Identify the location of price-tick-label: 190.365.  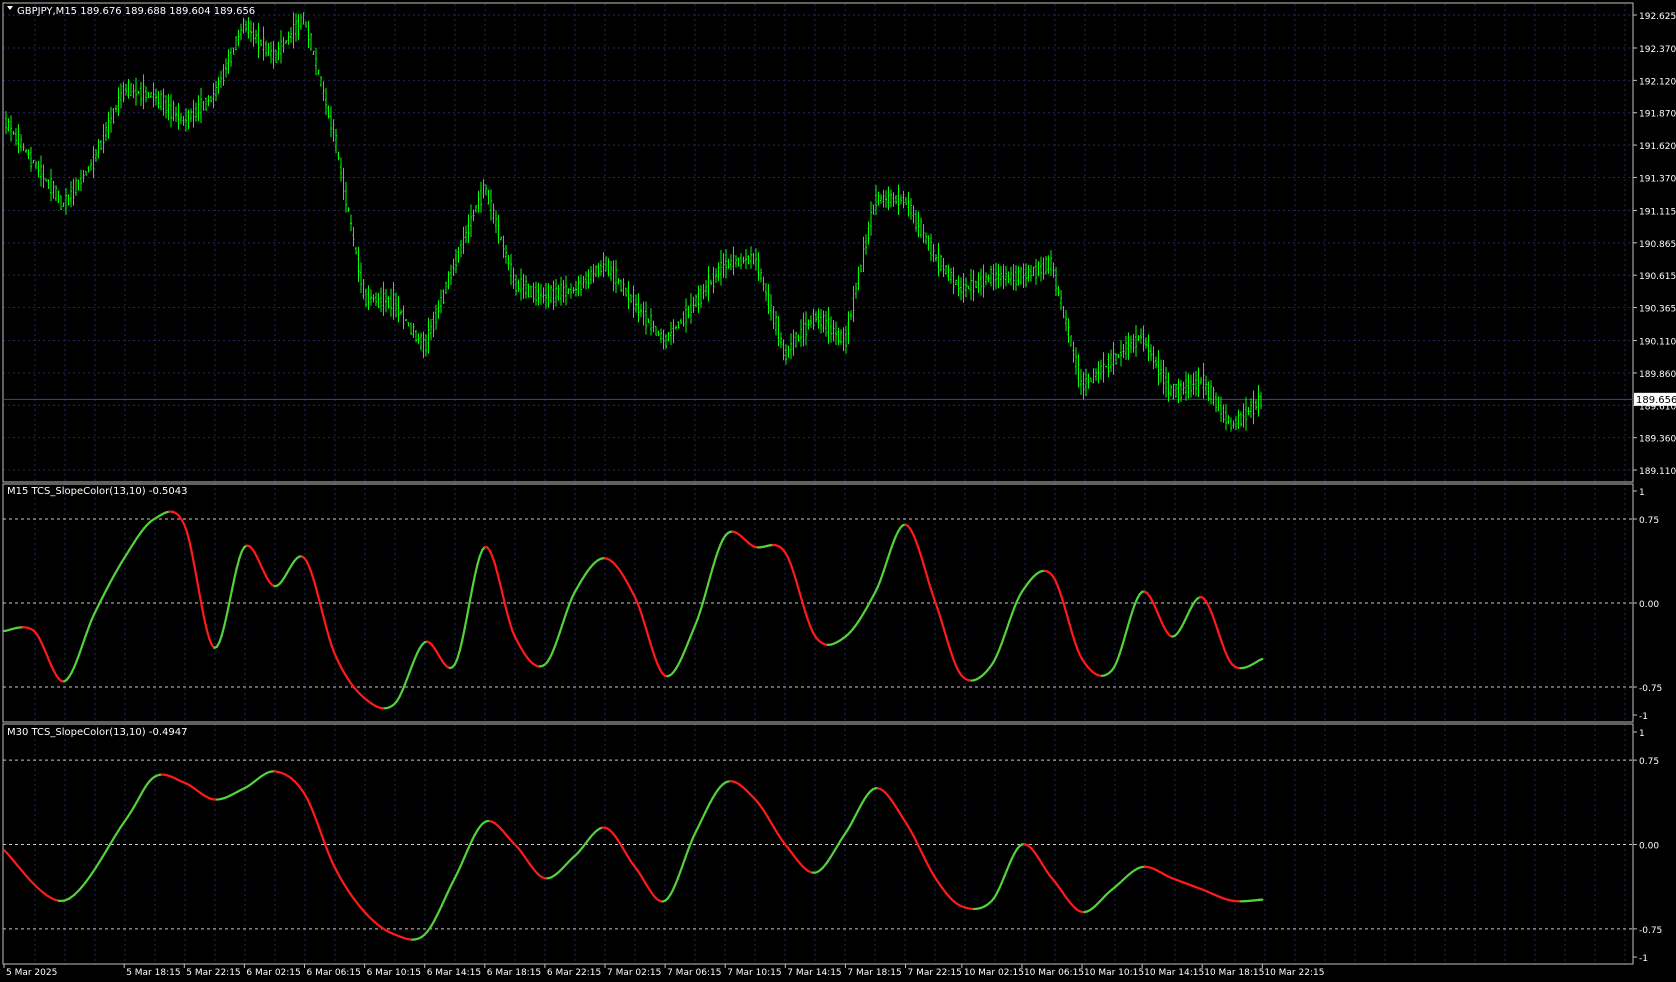
(1657, 310).